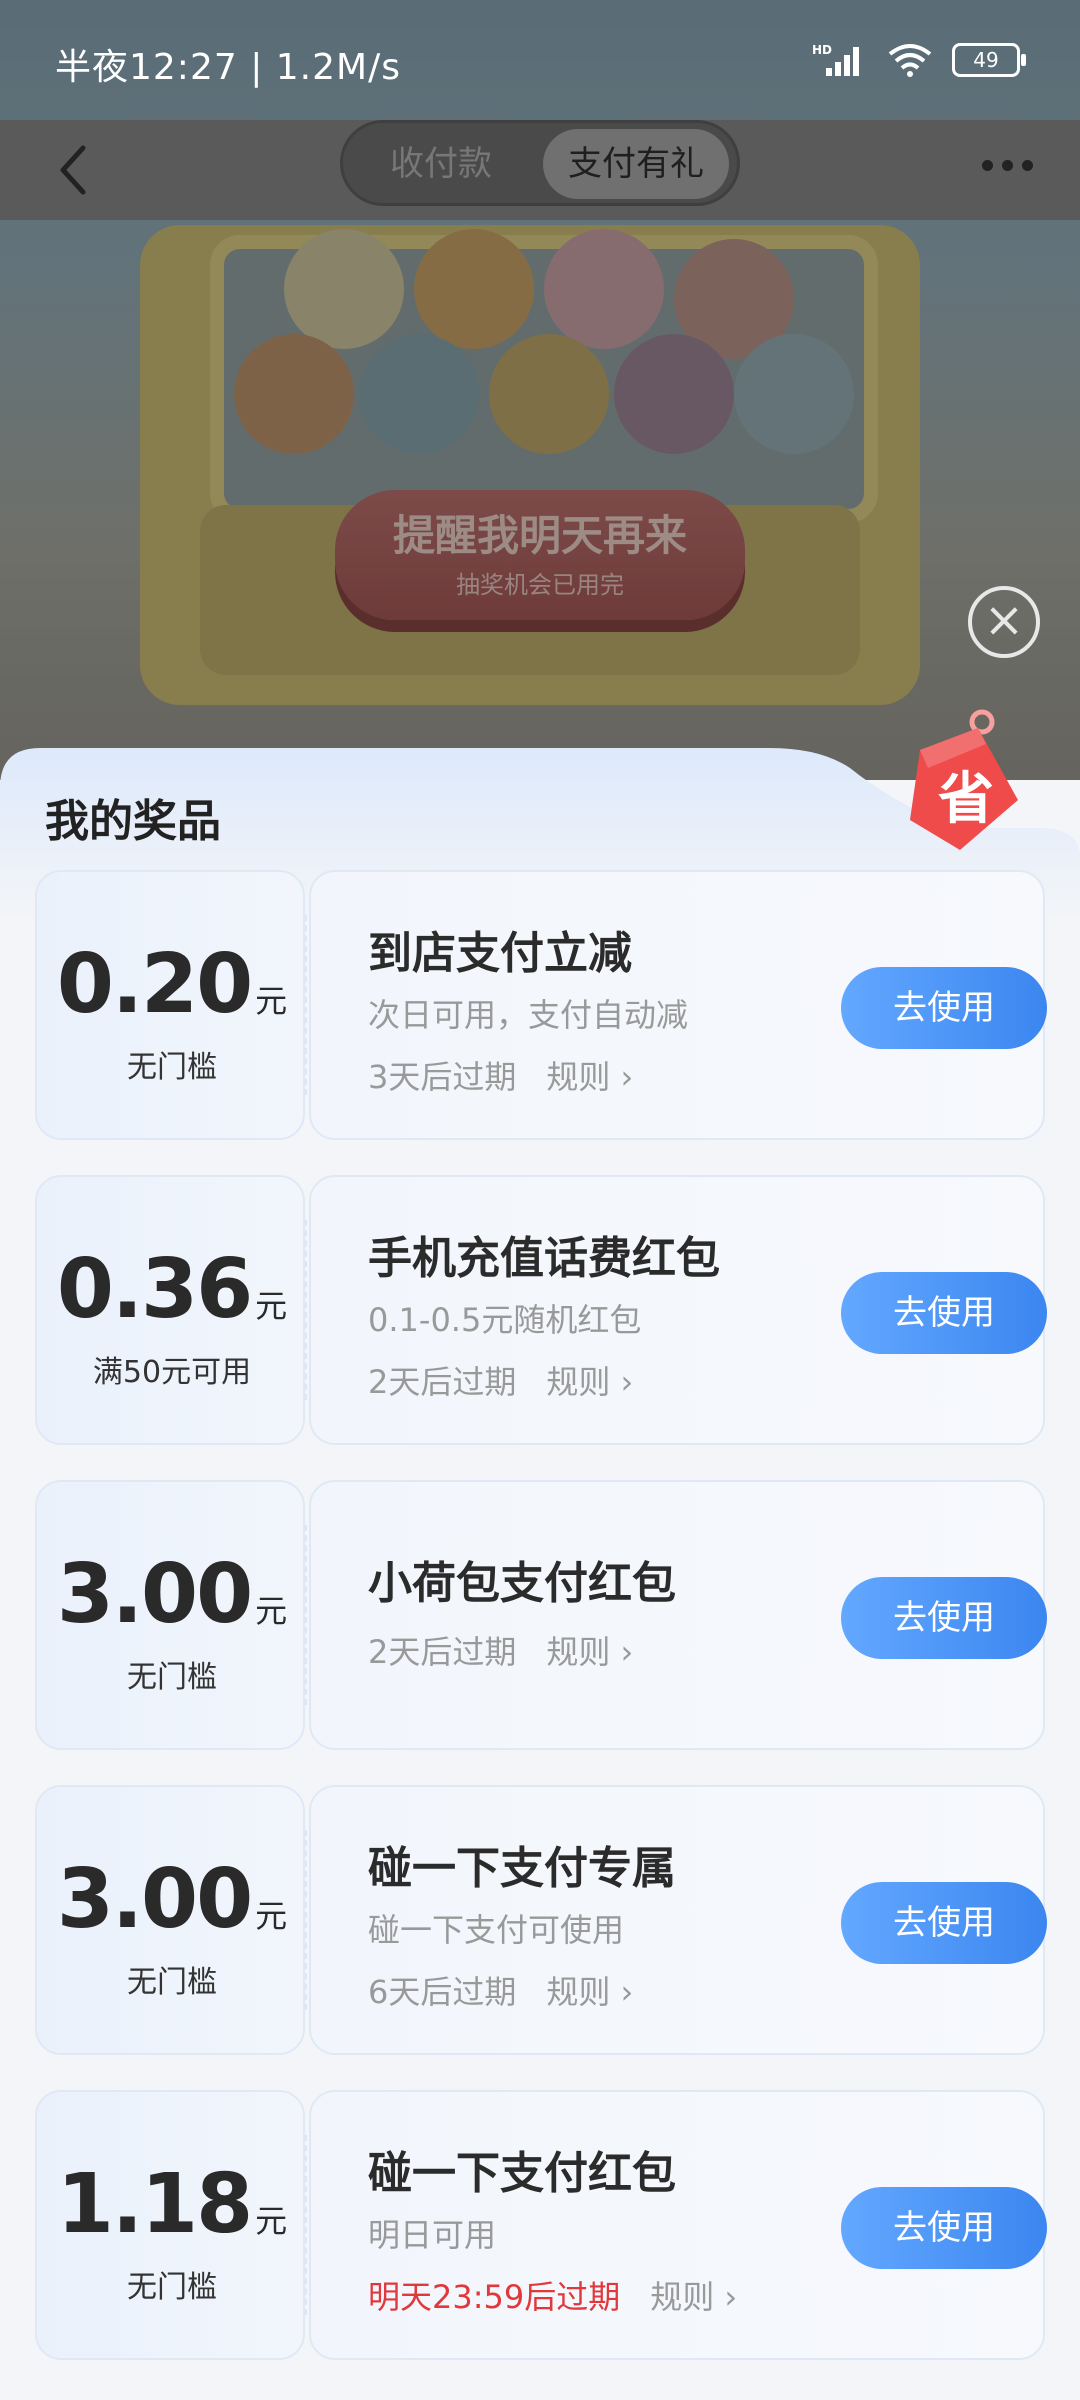 The width and height of the screenshot is (1080, 2400). What do you see at coordinates (441, 164) in the screenshot?
I see `tab-receive-pay: 收付款` at bounding box center [441, 164].